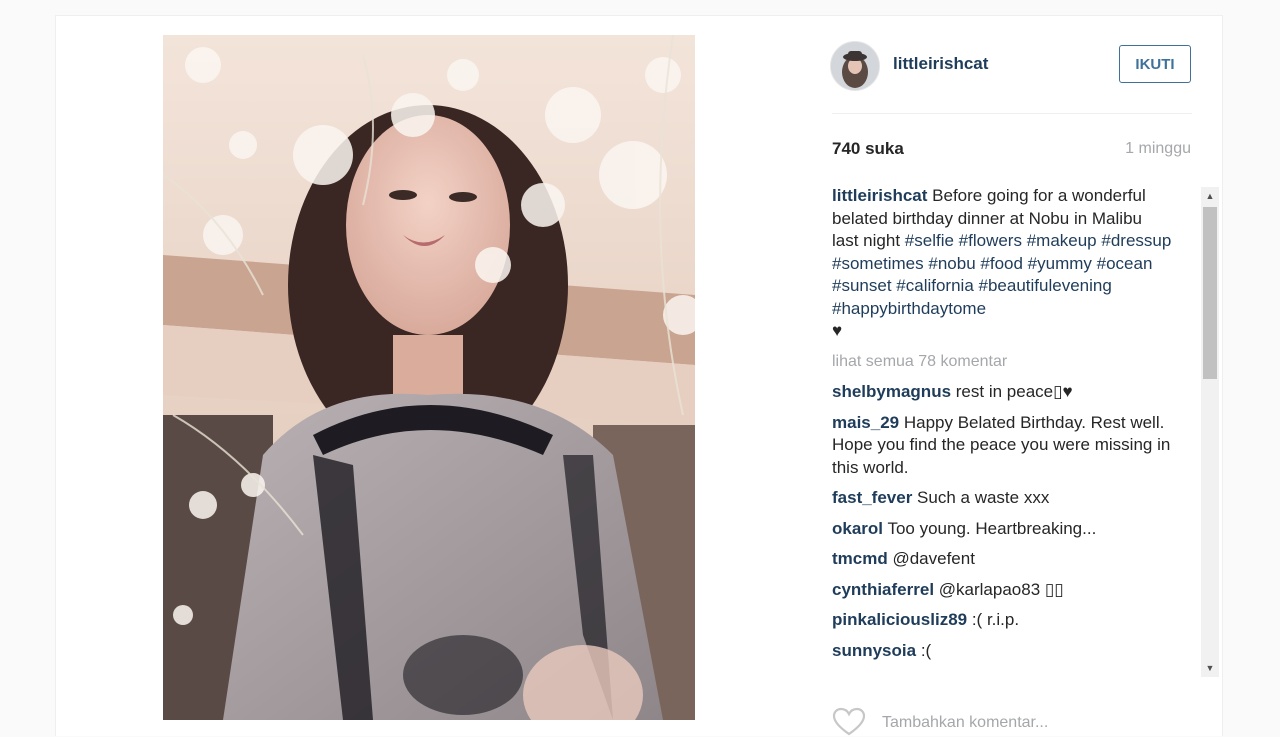  Describe the element at coordinates (1012, 391) in the screenshot. I see `comment-text: rest in peace▯♥` at that location.